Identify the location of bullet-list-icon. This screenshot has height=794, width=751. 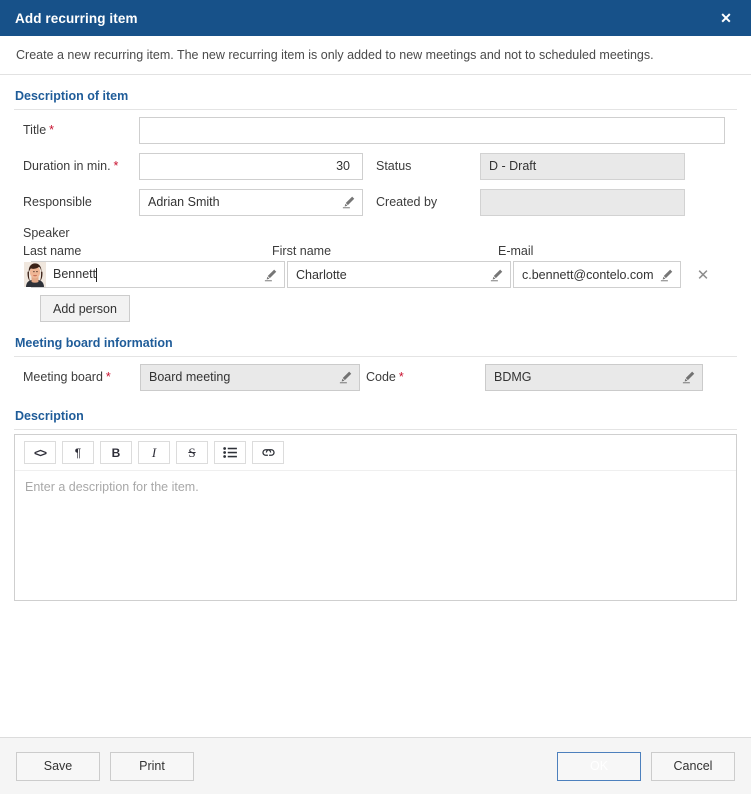
(230, 452).